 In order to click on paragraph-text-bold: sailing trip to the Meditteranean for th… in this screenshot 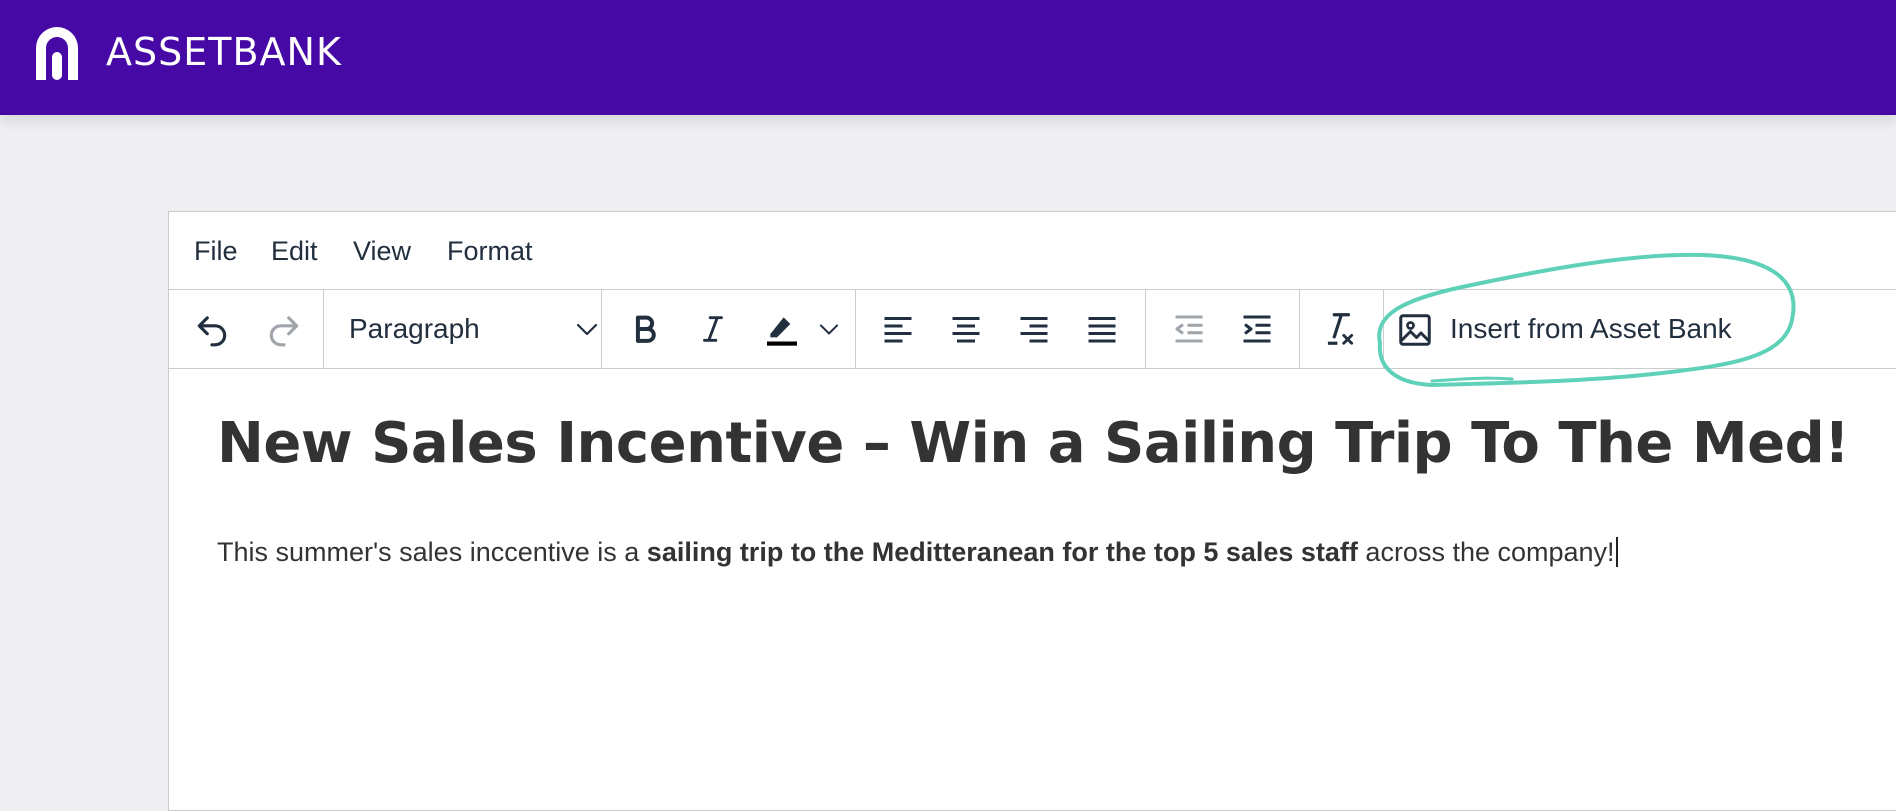, I will do `click(1002, 552)`.